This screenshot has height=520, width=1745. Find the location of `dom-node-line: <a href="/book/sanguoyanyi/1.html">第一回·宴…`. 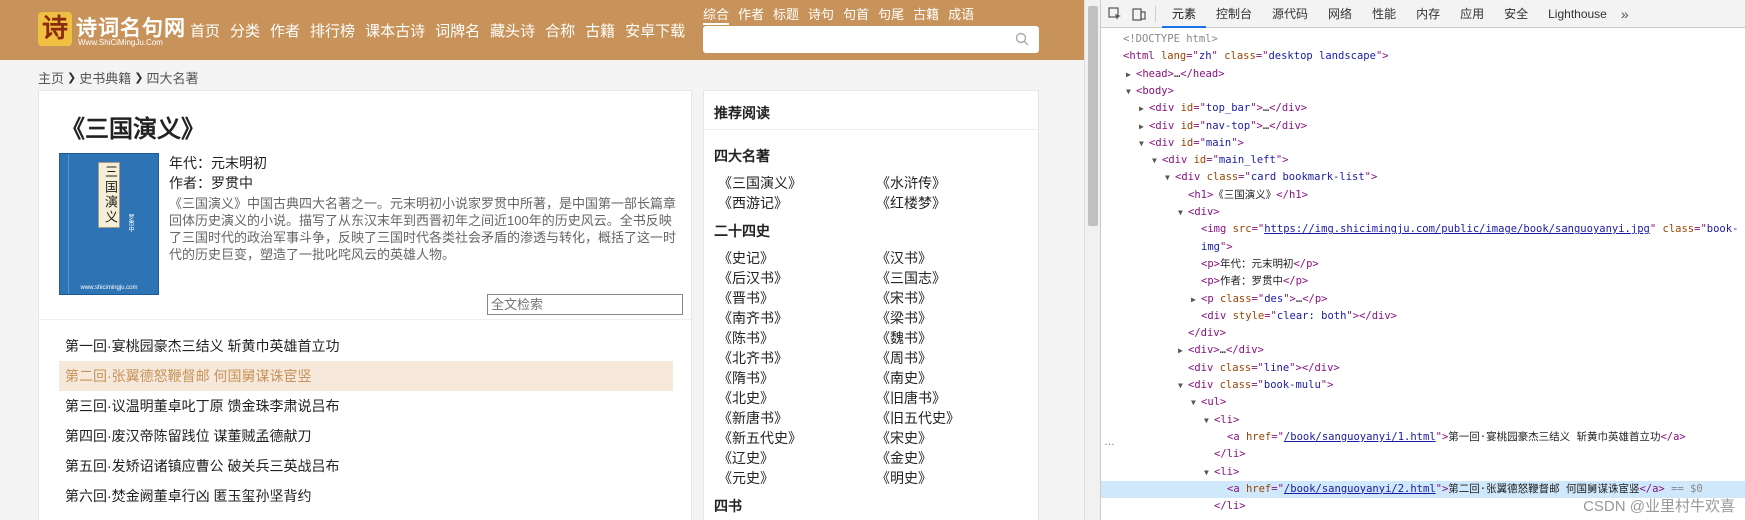

dom-node-line: <a href="/book/sanguoyanyi/1.html">第一回·宴… is located at coordinates (1423, 437).